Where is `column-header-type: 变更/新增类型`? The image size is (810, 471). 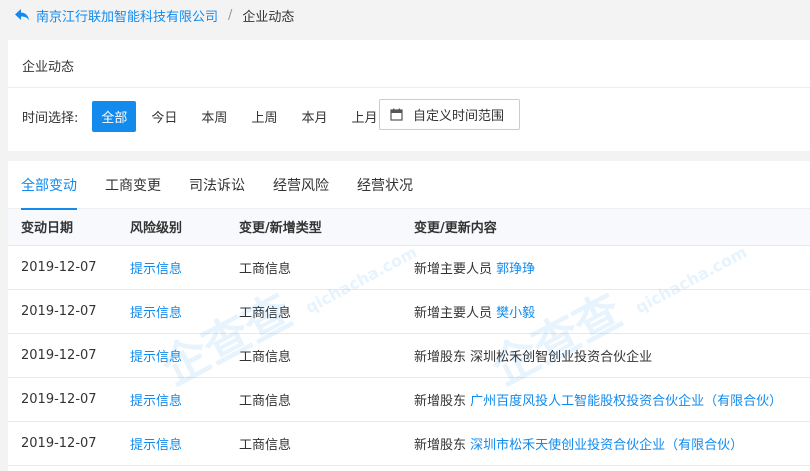
column-header-type: 变更/新增类型 is located at coordinates (313, 227).